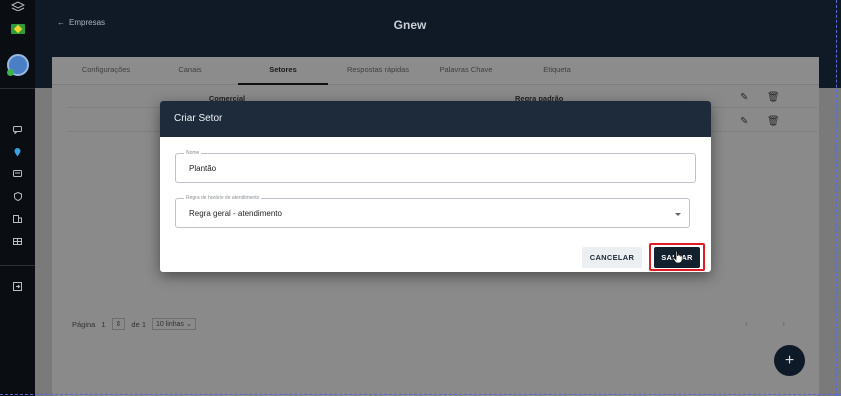 Image resolution: width=841 pixels, height=396 pixels. I want to click on cancel-button: CANCELAR, so click(612, 257).